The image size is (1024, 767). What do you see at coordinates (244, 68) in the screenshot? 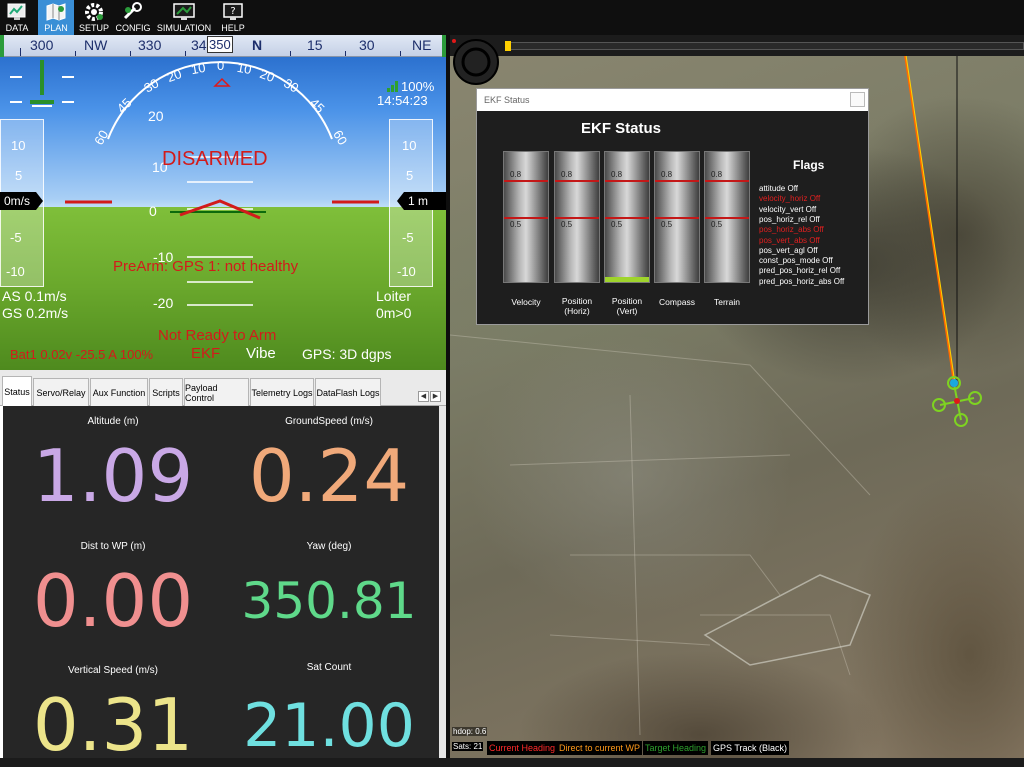
I see `roll-label: 10` at bounding box center [244, 68].